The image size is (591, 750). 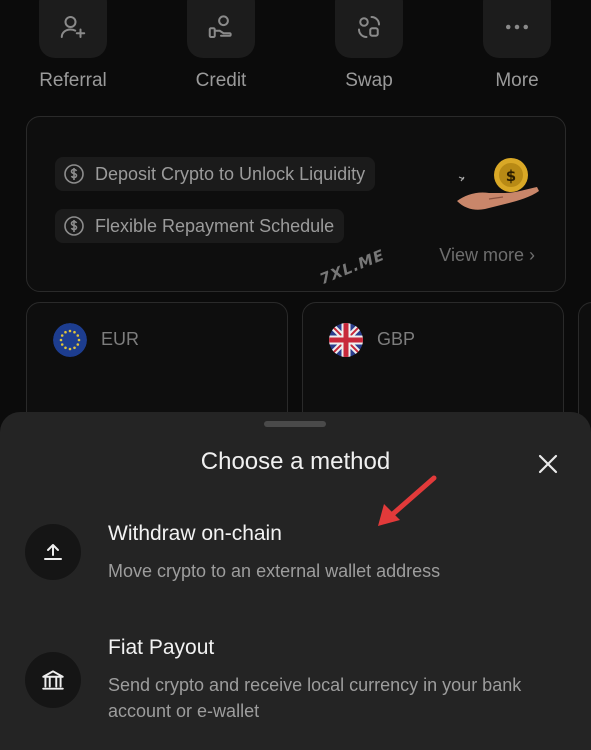 What do you see at coordinates (487, 255) in the screenshot?
I see `view-more-link: View more ›` at bounding box center [487, 255].